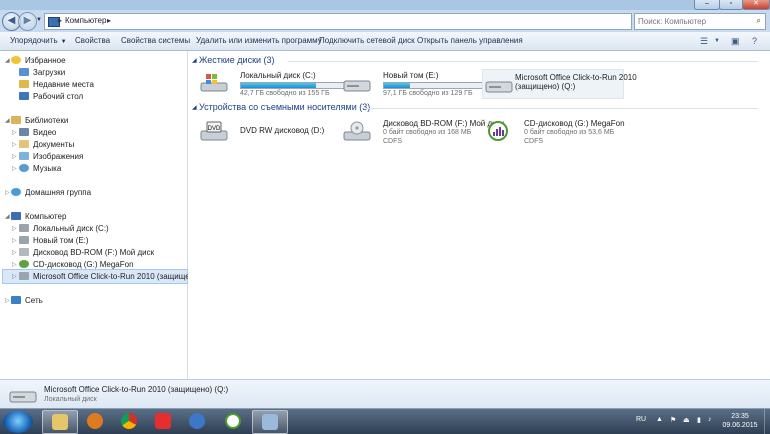  What do you see at coordinates (14, 228) in the screenshot?
I see `expand-drive-c-icon: ▷` at bounding box center [14, 228].